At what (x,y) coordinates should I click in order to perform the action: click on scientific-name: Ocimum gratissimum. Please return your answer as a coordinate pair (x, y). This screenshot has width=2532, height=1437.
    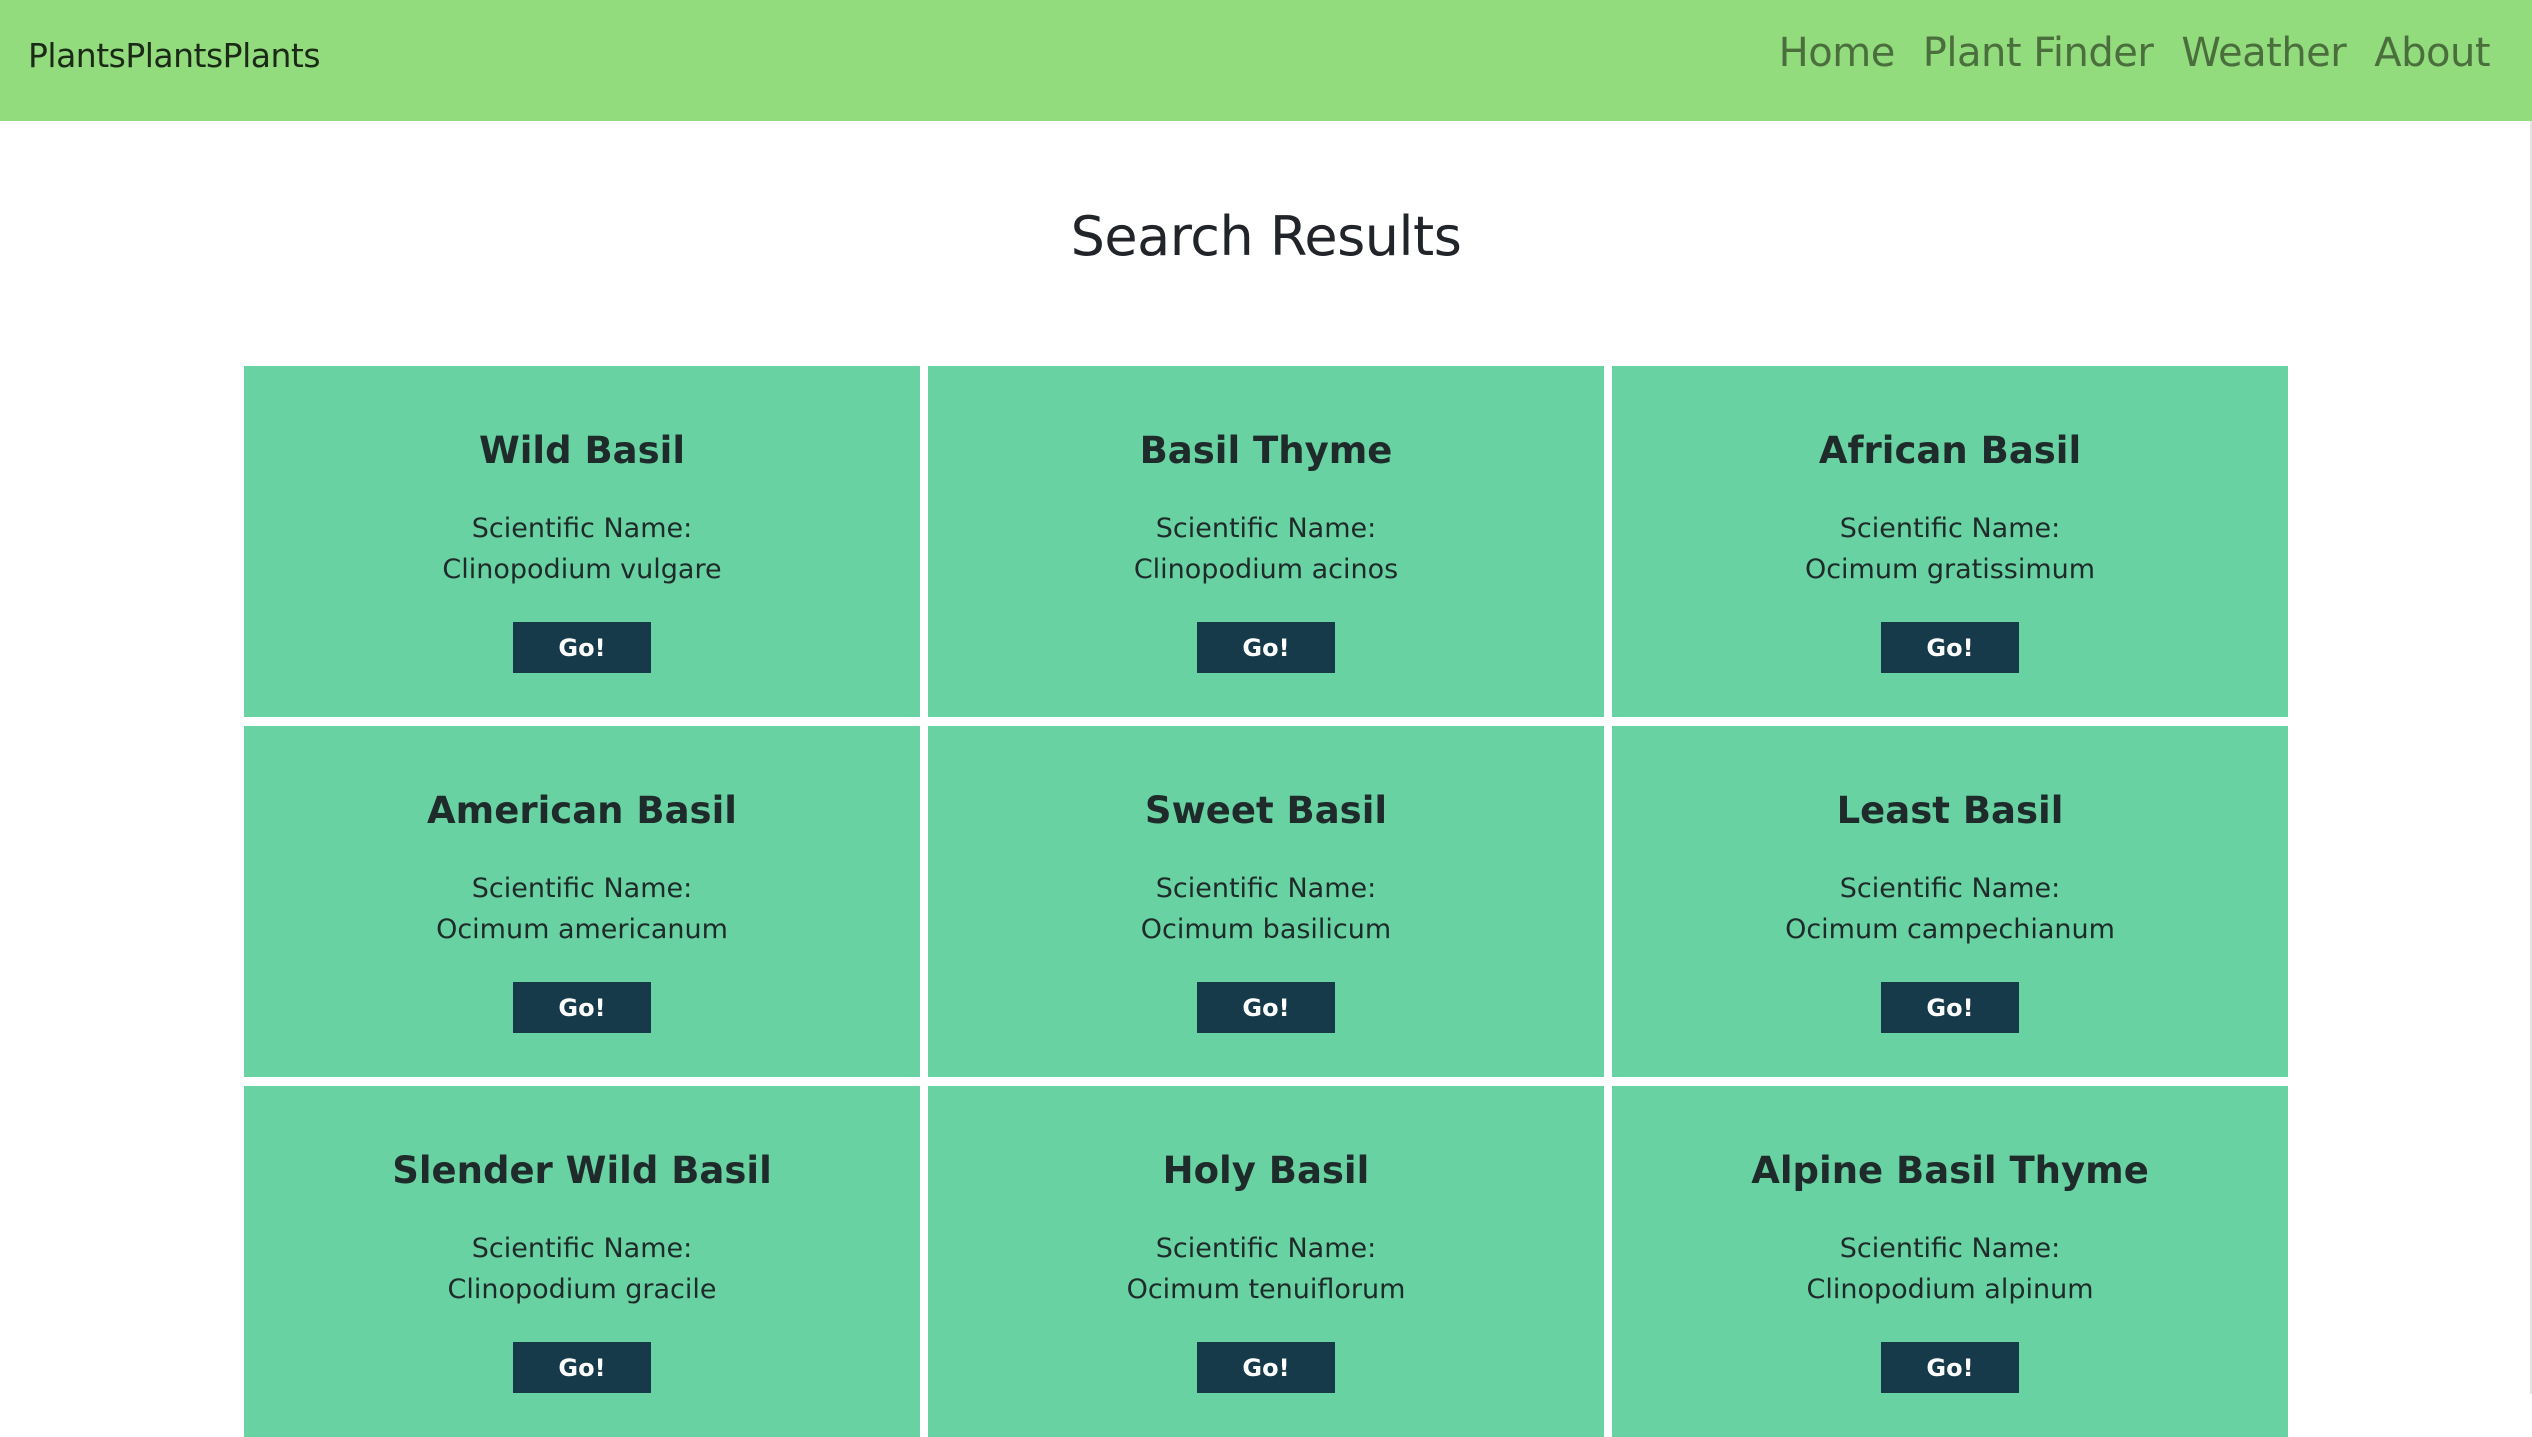
    Looking at the image, I should click on (1950, 569).